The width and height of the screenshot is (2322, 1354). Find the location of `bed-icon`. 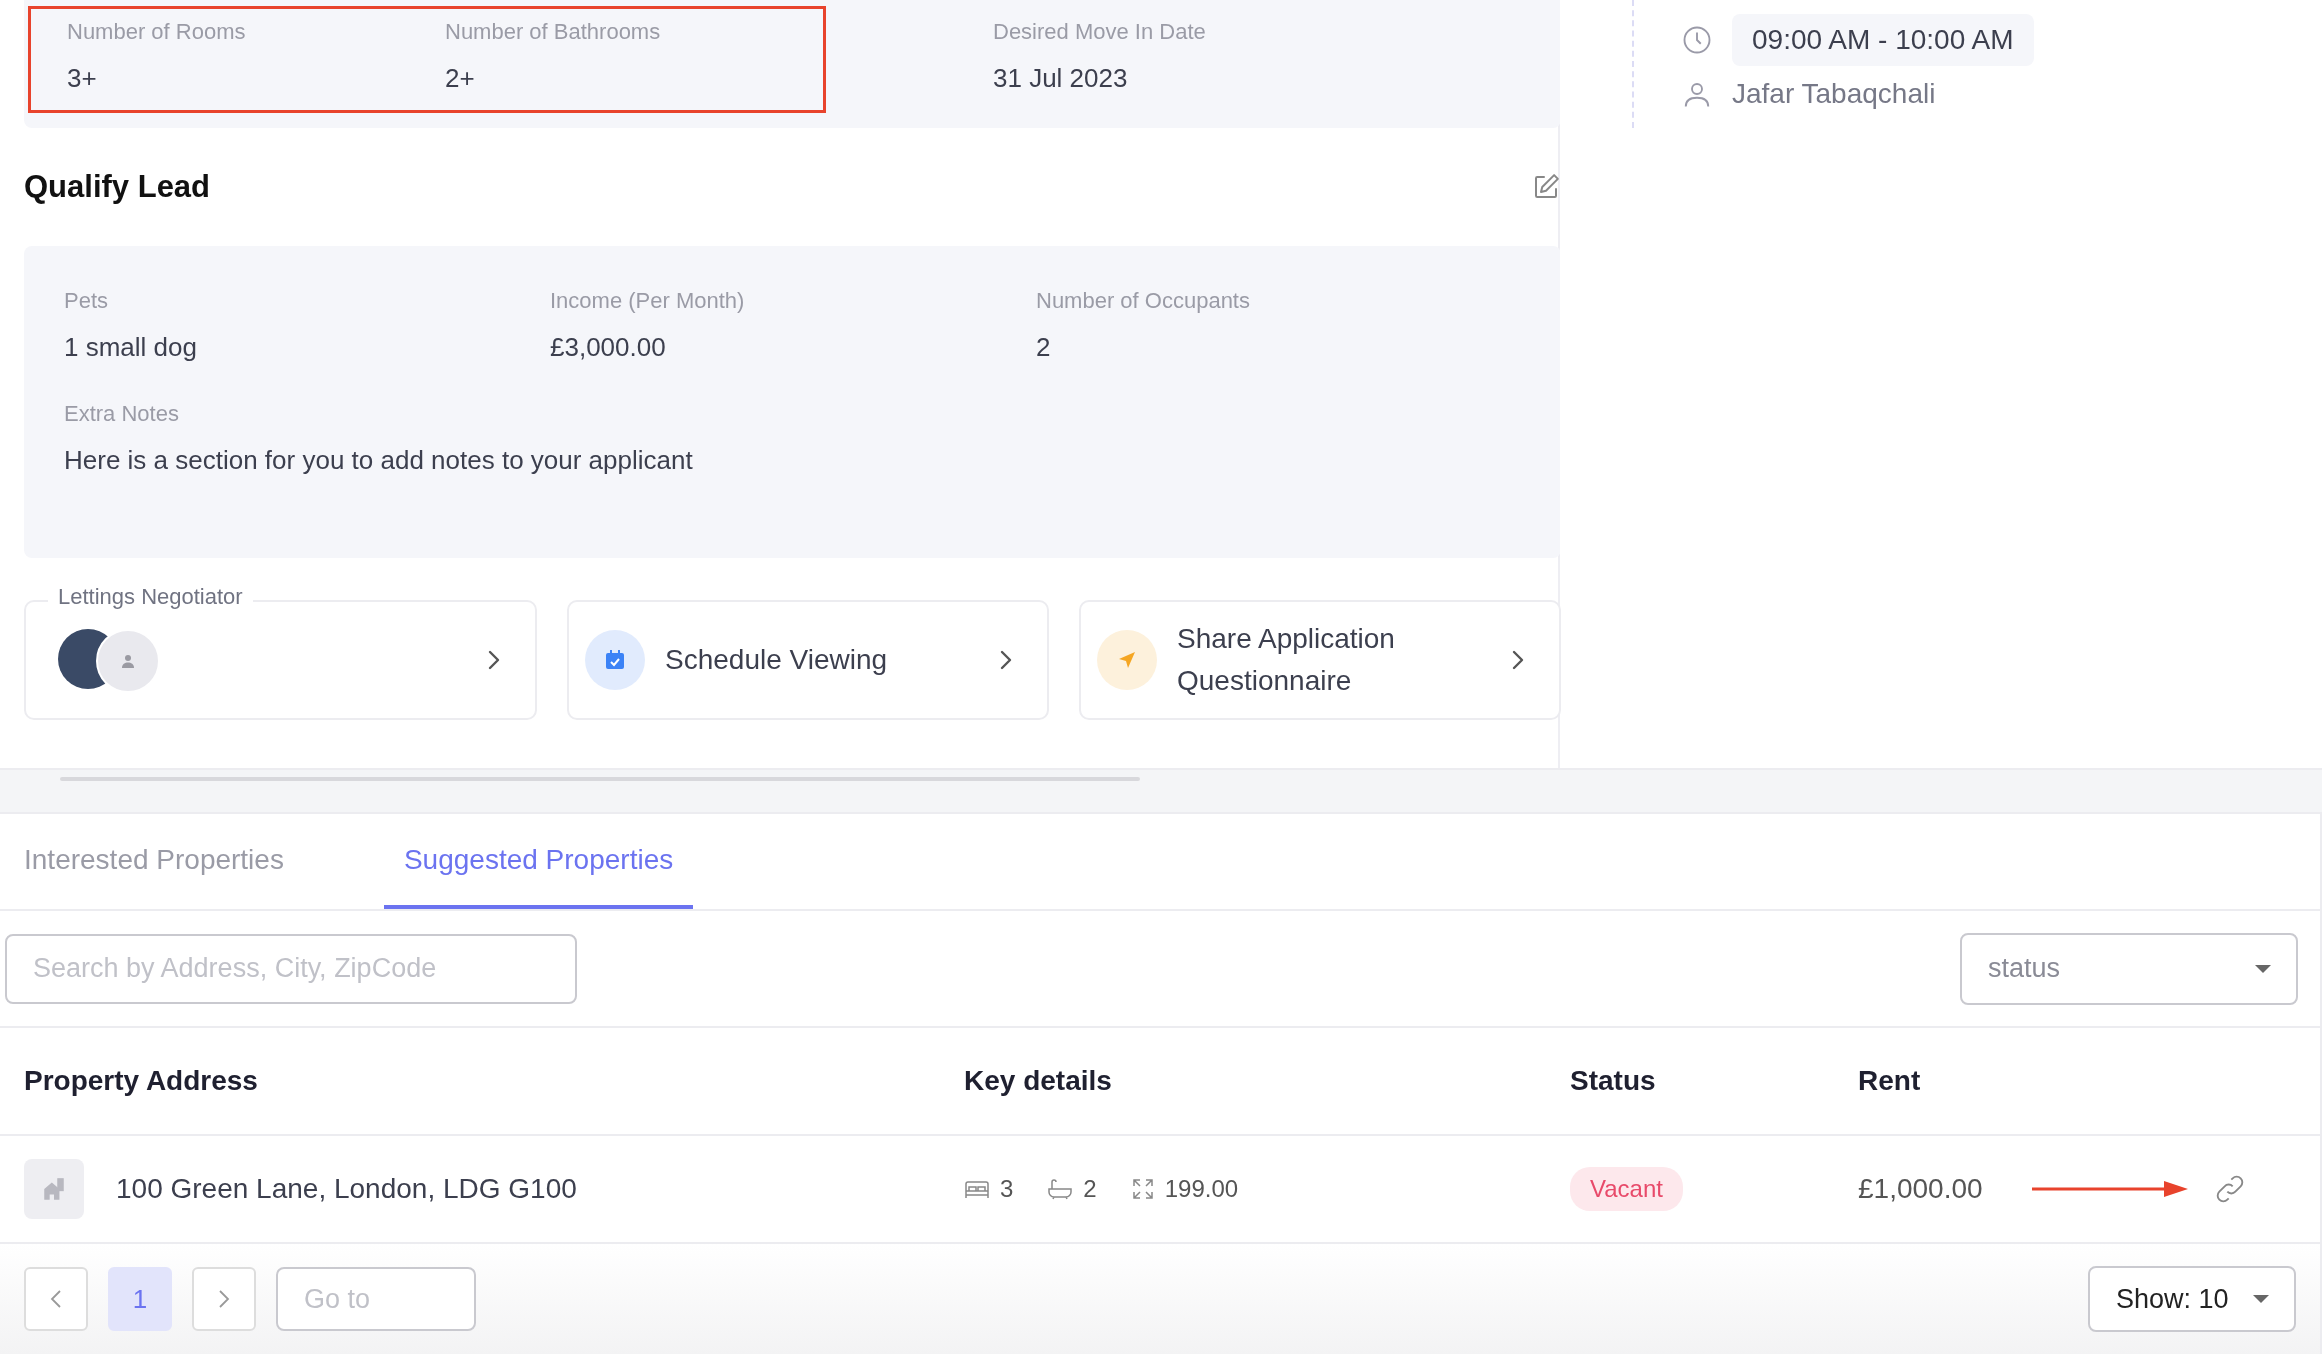

bed-icon is located at coordinates (977, 1189).